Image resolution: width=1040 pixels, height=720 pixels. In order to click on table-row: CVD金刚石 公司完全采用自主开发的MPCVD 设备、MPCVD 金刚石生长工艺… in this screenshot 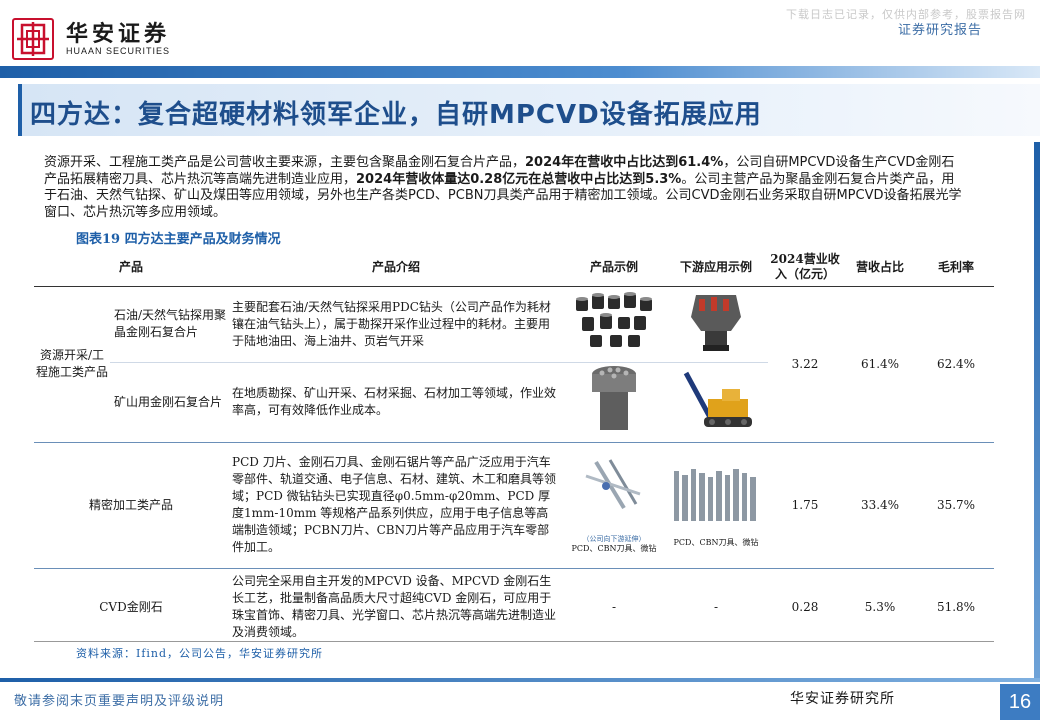, I will do `click(514, 607)`.